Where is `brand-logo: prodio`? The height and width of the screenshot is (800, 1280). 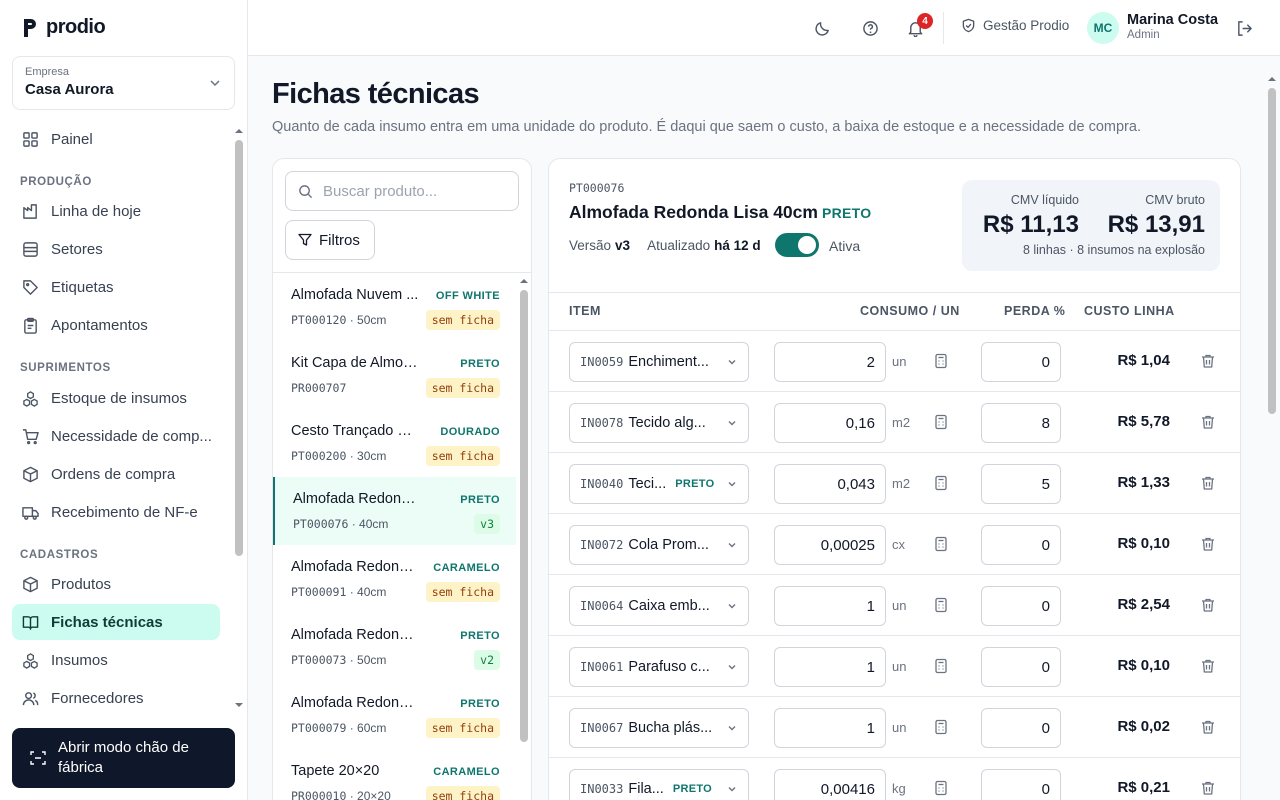
brand-logo: prodio is located at coordinates (64, 27).